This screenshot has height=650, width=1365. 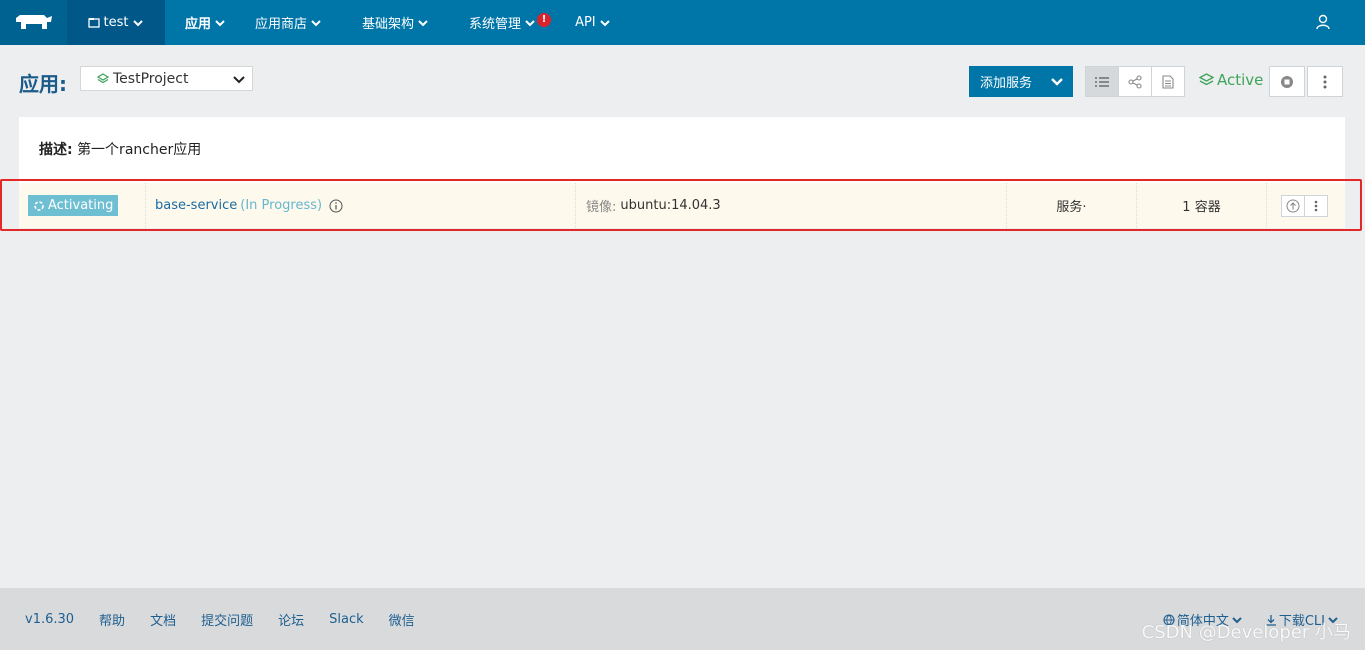 I want to click on row-actions, so click(x=1304, y=205).